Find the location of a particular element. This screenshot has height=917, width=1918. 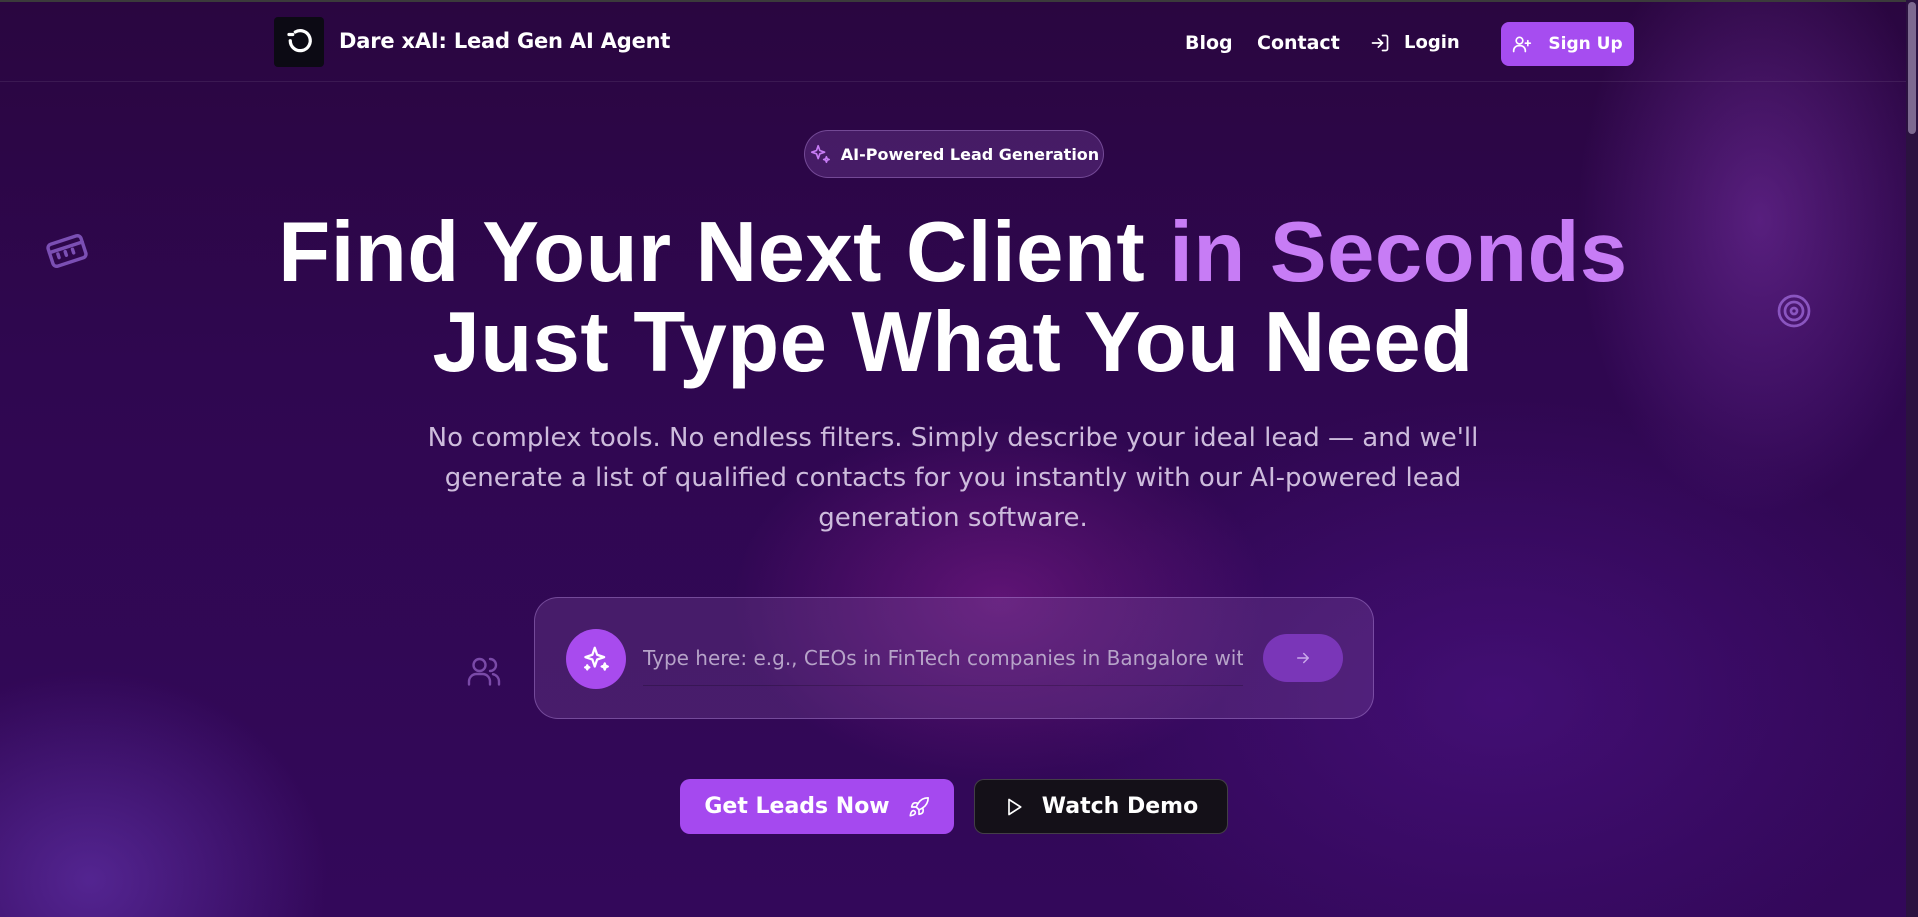

login-label: Login is located at coordinates (1432, 42).